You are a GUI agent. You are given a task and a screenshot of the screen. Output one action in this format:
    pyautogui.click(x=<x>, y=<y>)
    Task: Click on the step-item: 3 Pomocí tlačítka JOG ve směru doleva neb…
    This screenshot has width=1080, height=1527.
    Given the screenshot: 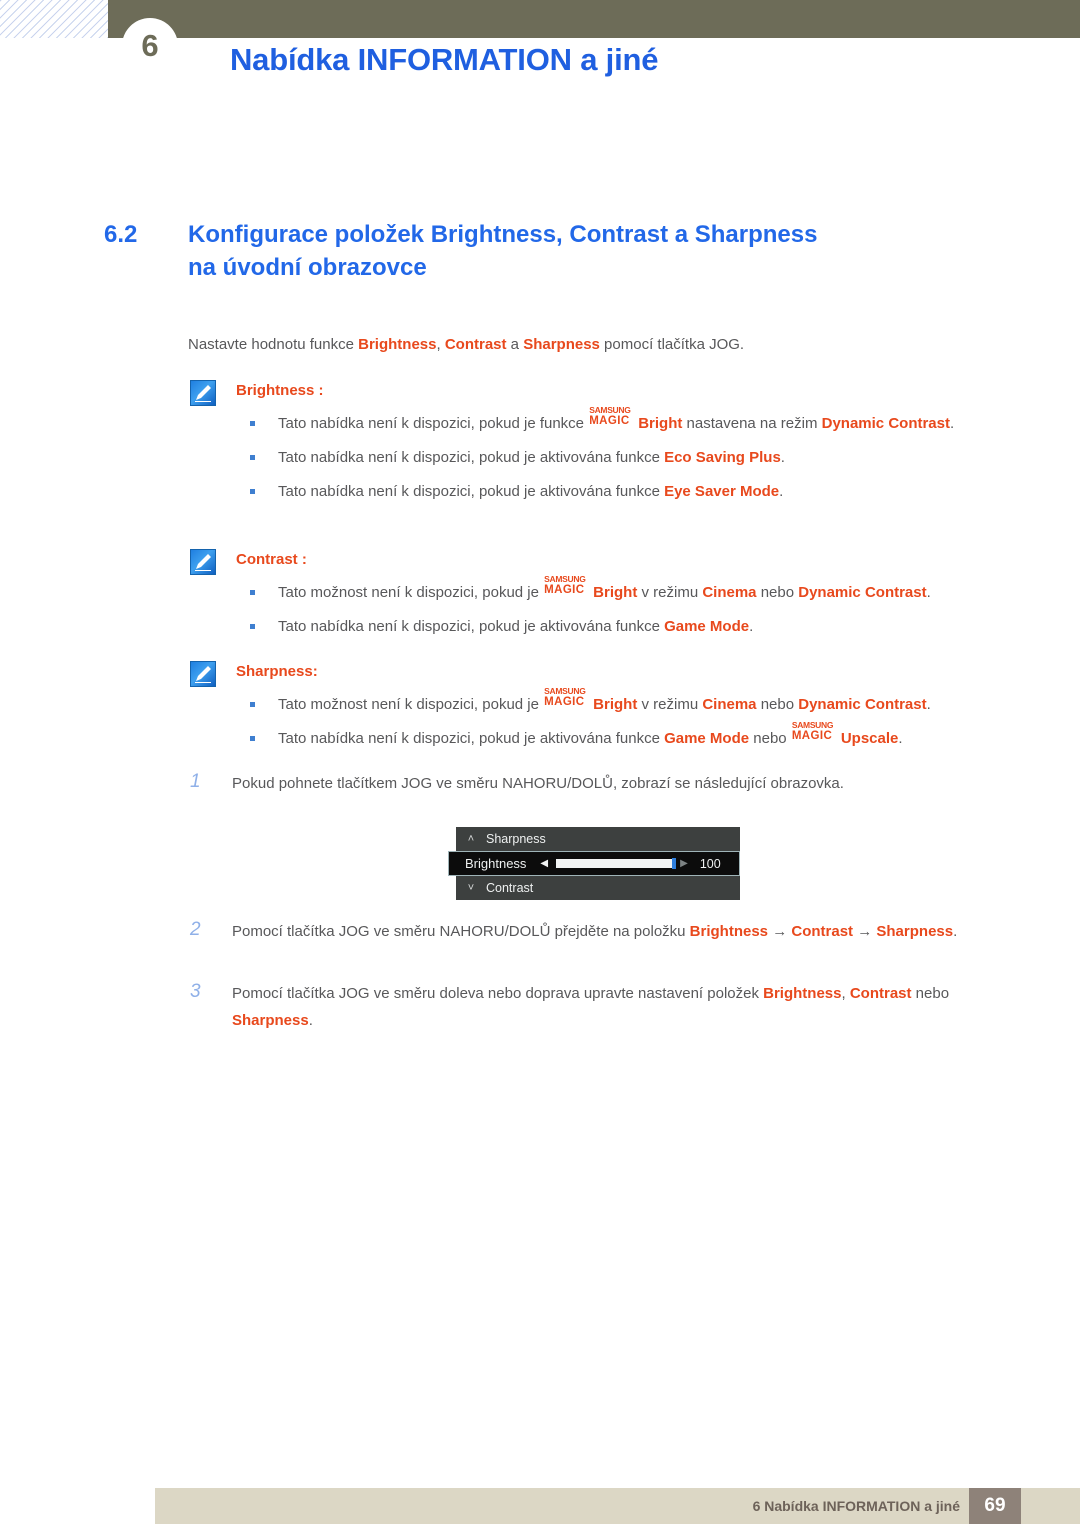 What is the action you would take?
    pyautogui.click(x=605, y=1007)
    